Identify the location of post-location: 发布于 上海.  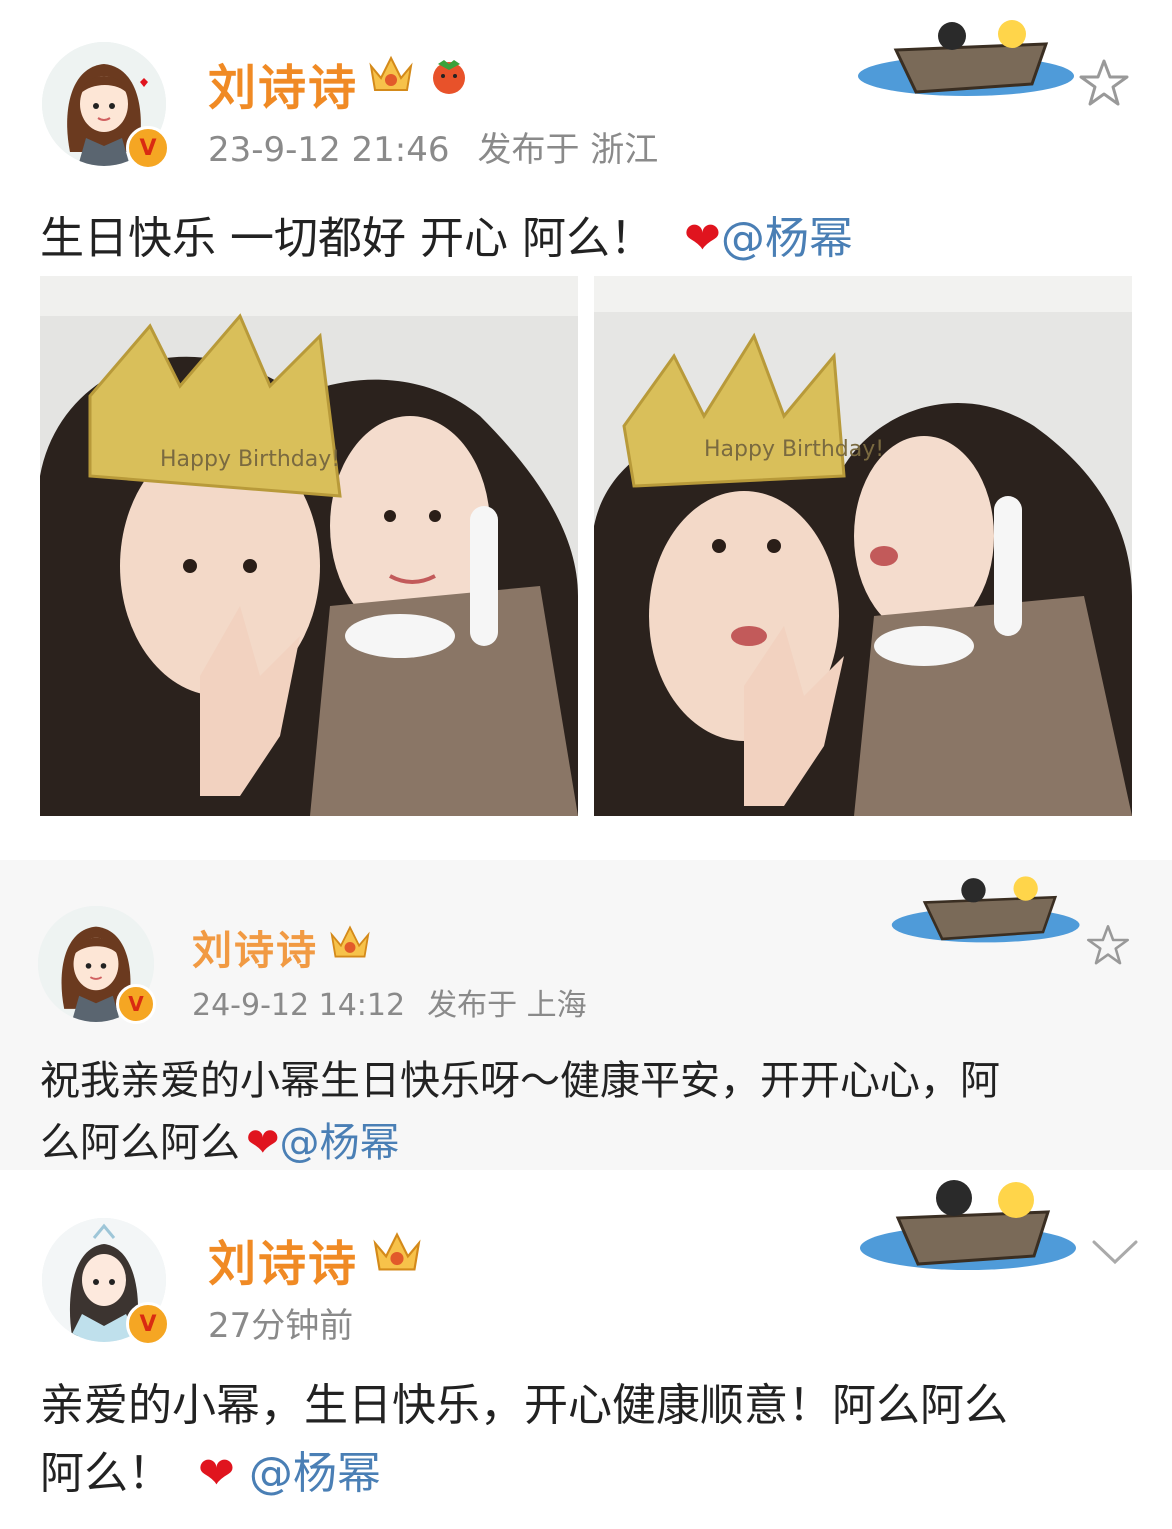
(507, 1005).